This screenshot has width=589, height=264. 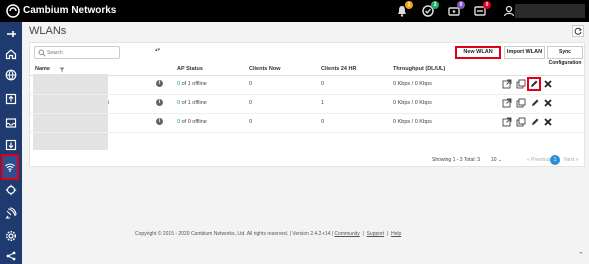 I want to click on globe-icon, so click(x=11, y=75).